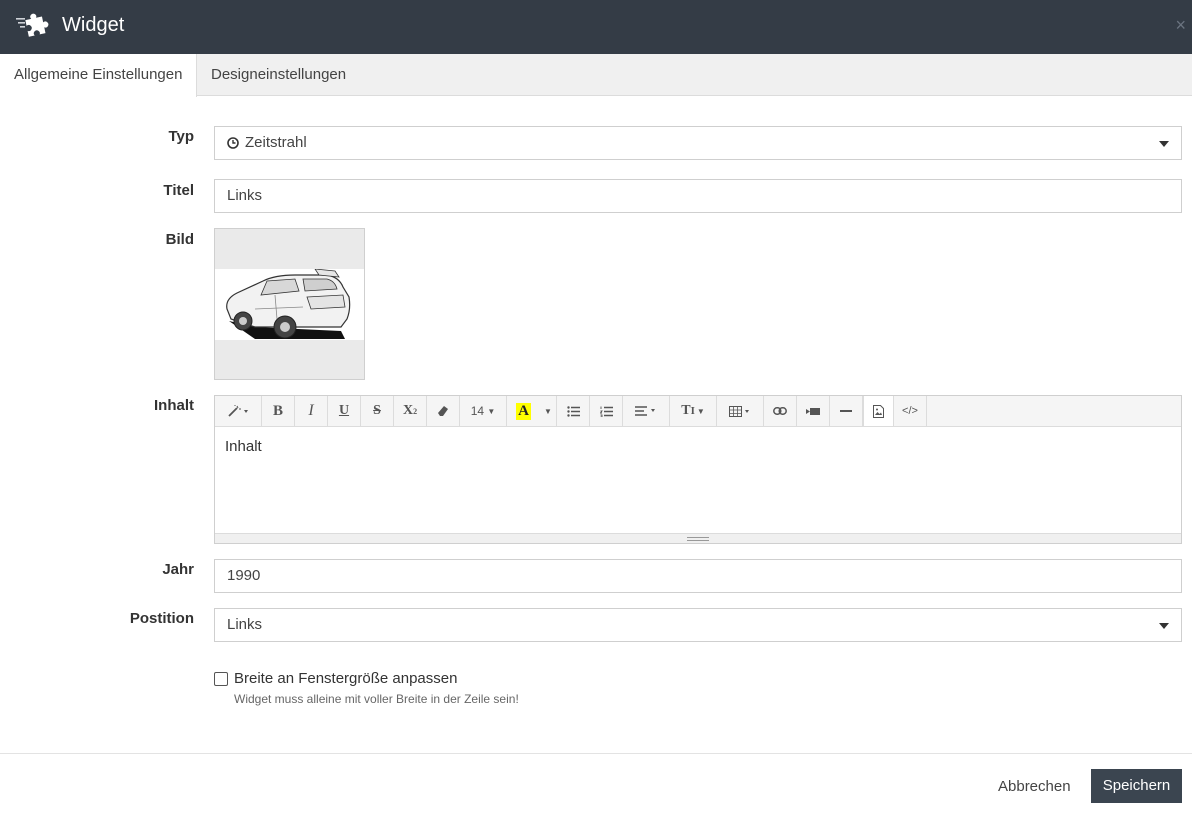  Describe the element at coordinates (179, 239) in the screenshot. I see `image-label: Bild` at that location.